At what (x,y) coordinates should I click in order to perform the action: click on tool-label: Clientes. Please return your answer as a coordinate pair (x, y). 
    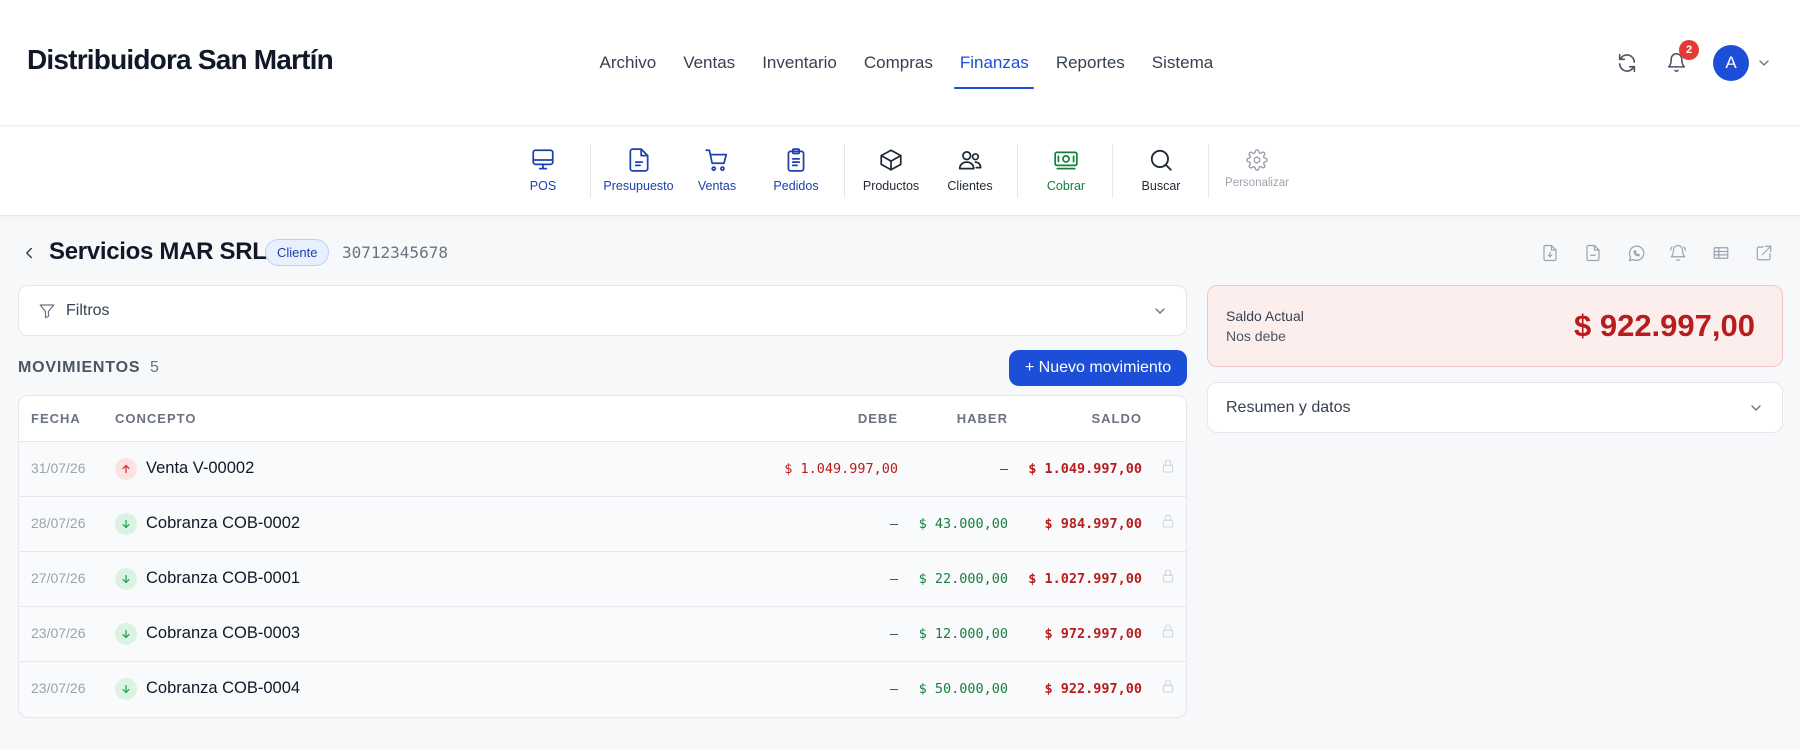
    Looking at the image, I should click on (970, 186).